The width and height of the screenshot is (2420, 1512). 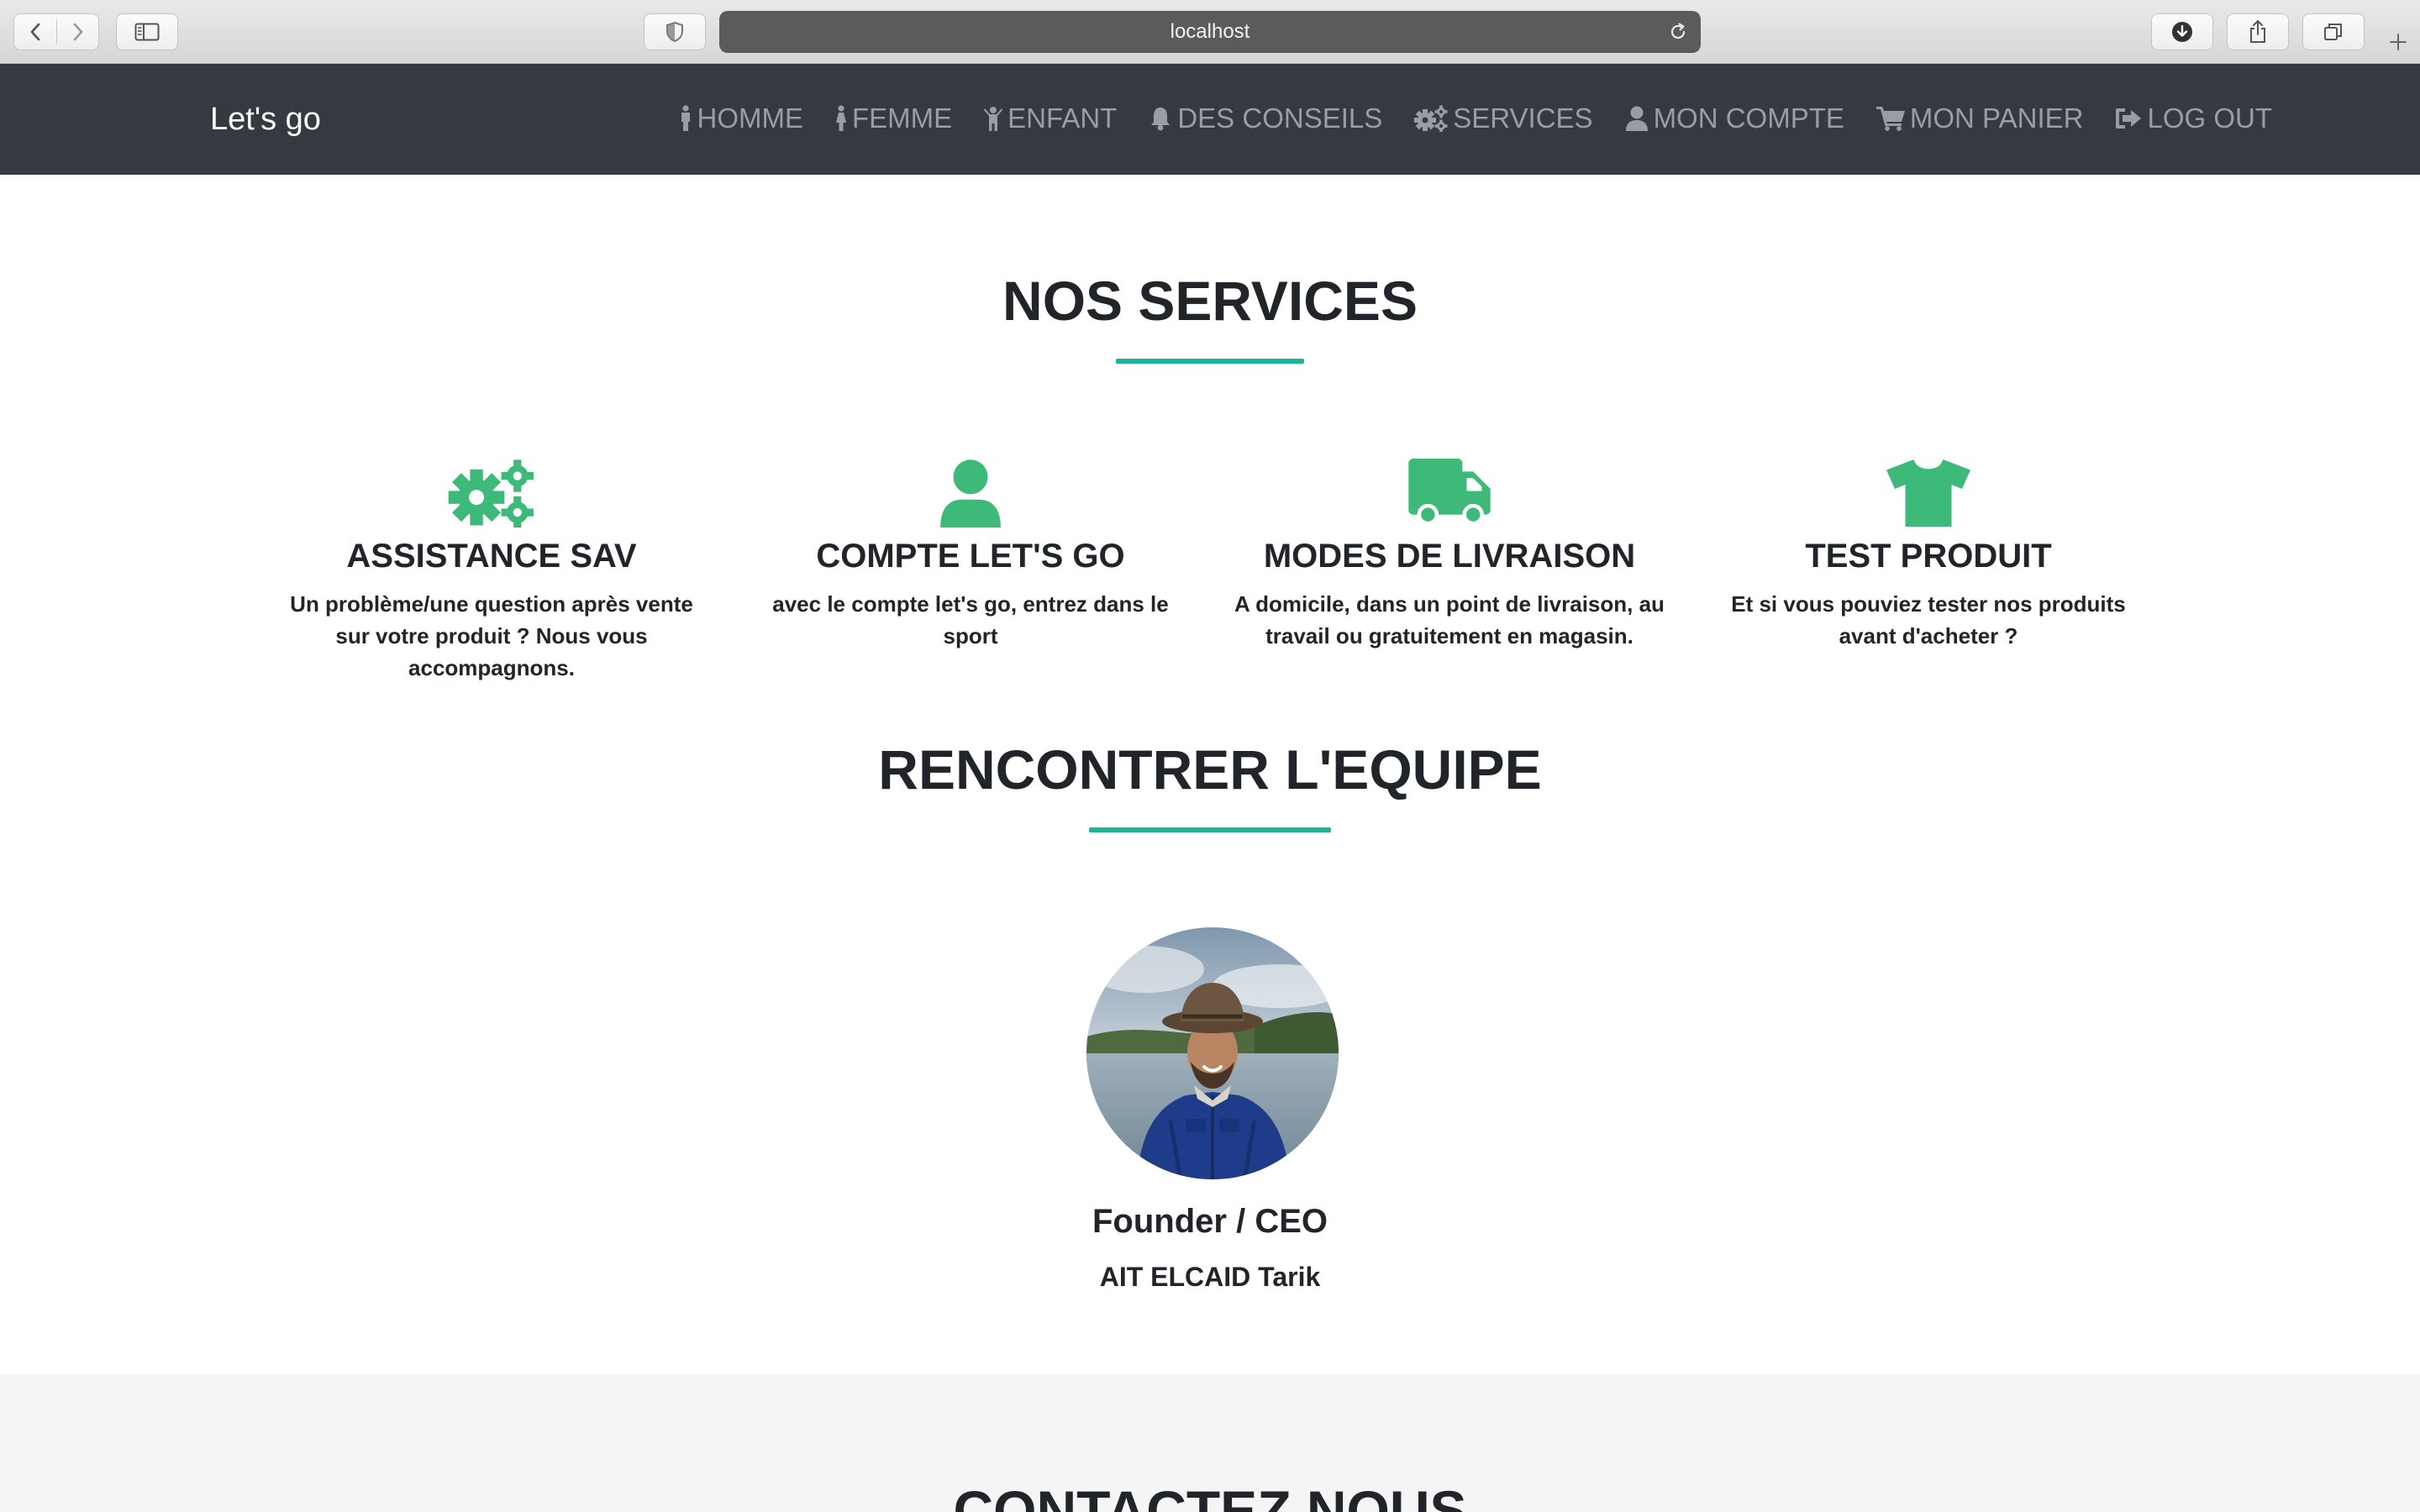 I want to click on team-member-role: Founder / CEO, so click(x=1210, y=1221).